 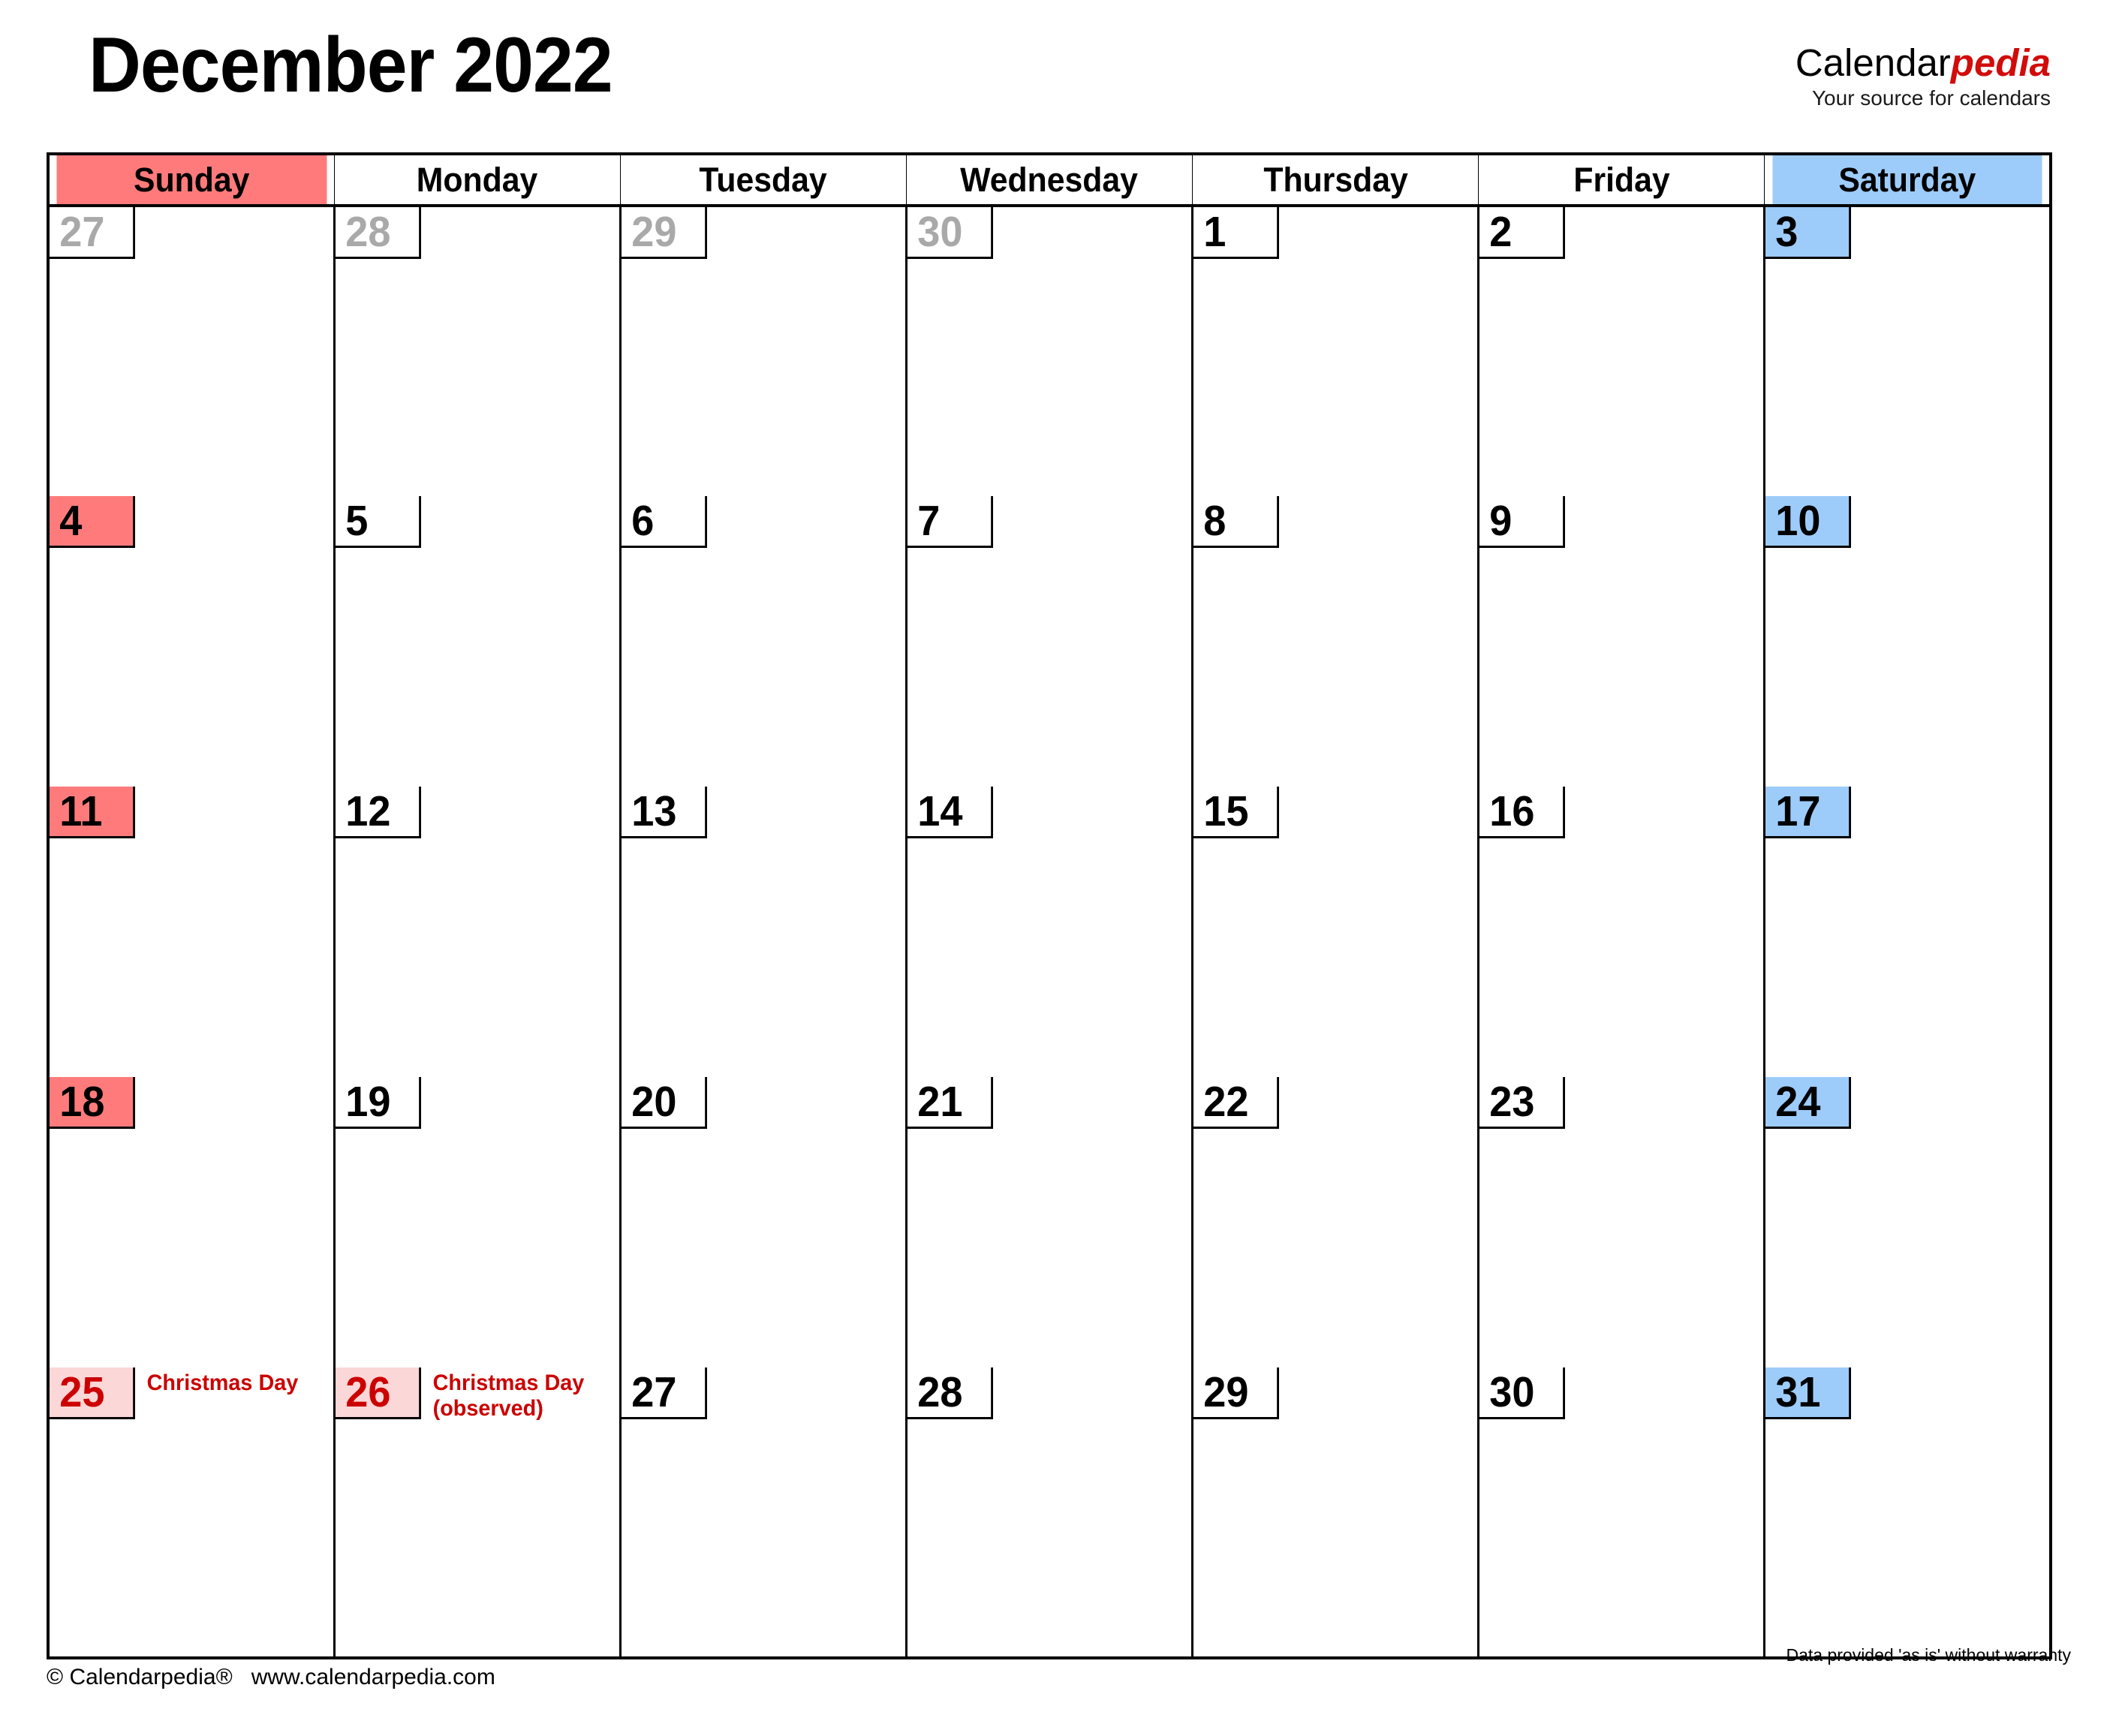 What do you see at coordinates (1809, 1393) in the screenshot?
I see `day-number: 31` at bounding box center [1809, 1393].